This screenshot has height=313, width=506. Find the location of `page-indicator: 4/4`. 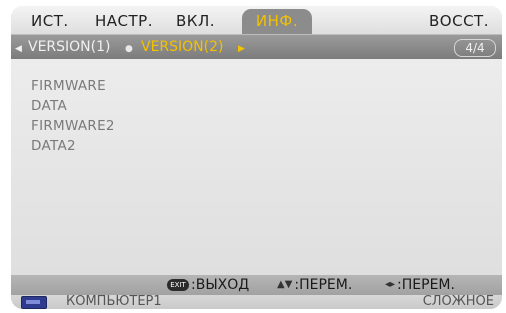

page-indicator: 4/4 is located at coordinates (475, 48).